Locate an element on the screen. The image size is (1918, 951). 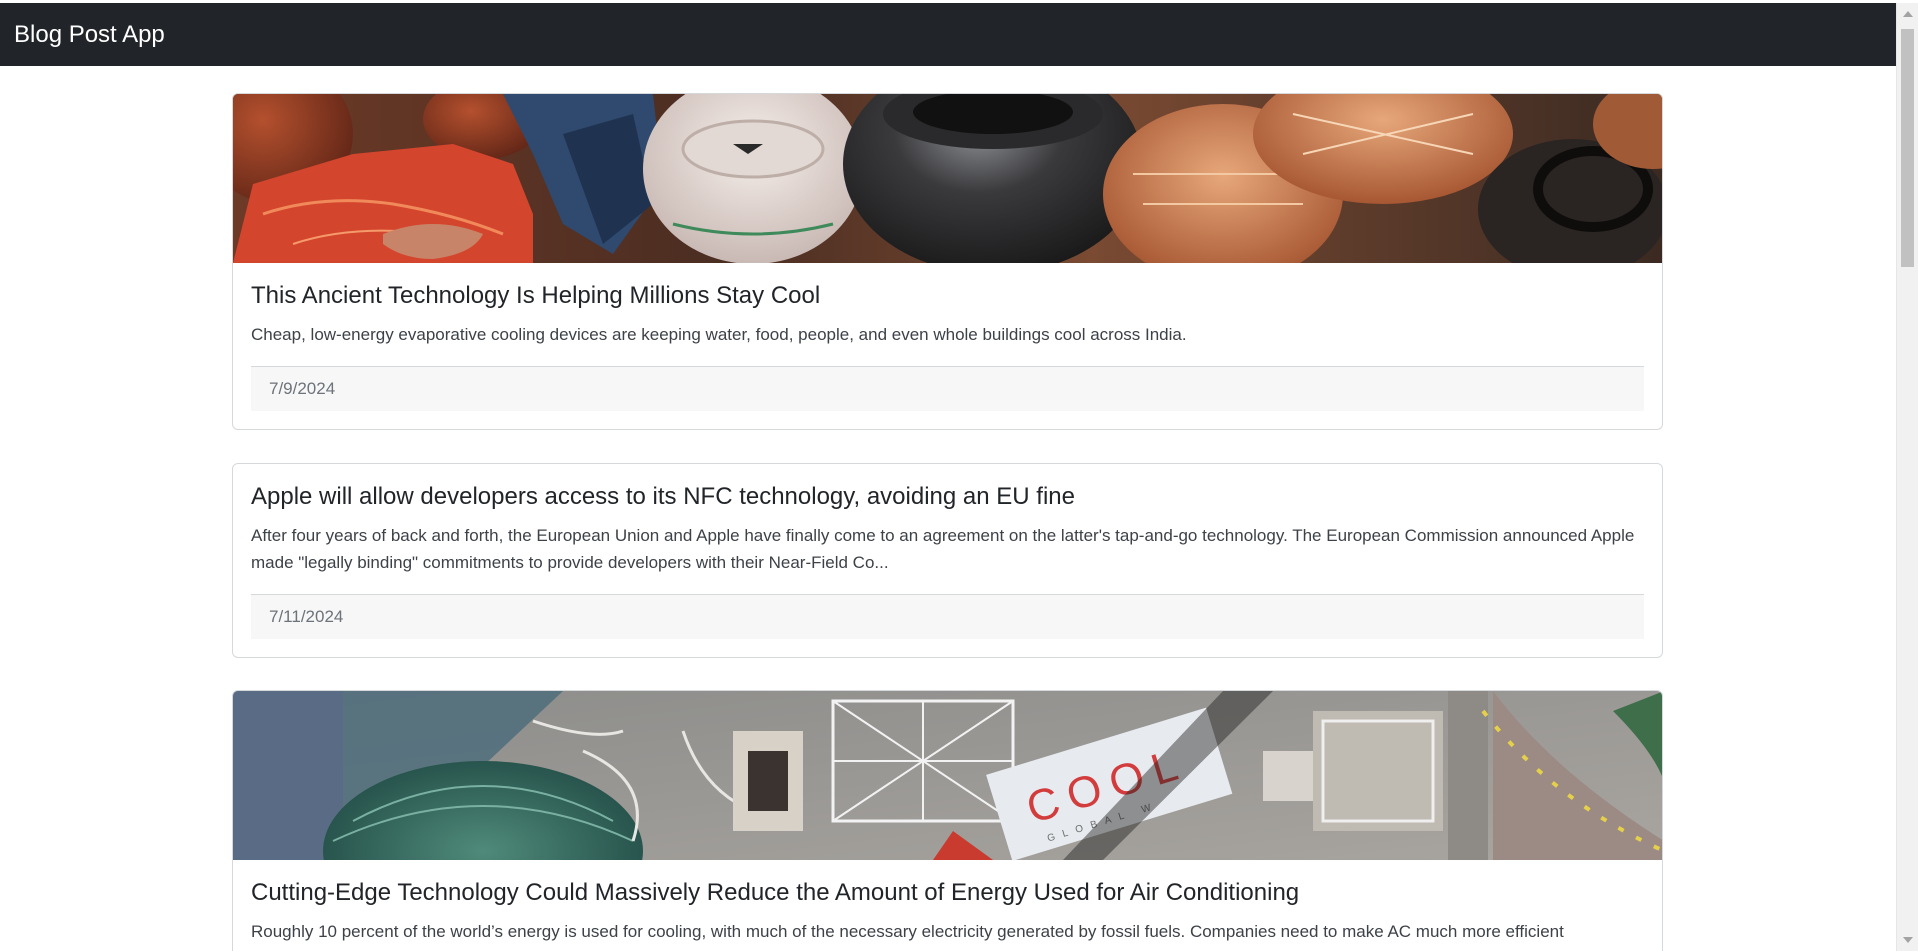
post-date-footer: 7/11/2024 is located at coordinates (947, 616).